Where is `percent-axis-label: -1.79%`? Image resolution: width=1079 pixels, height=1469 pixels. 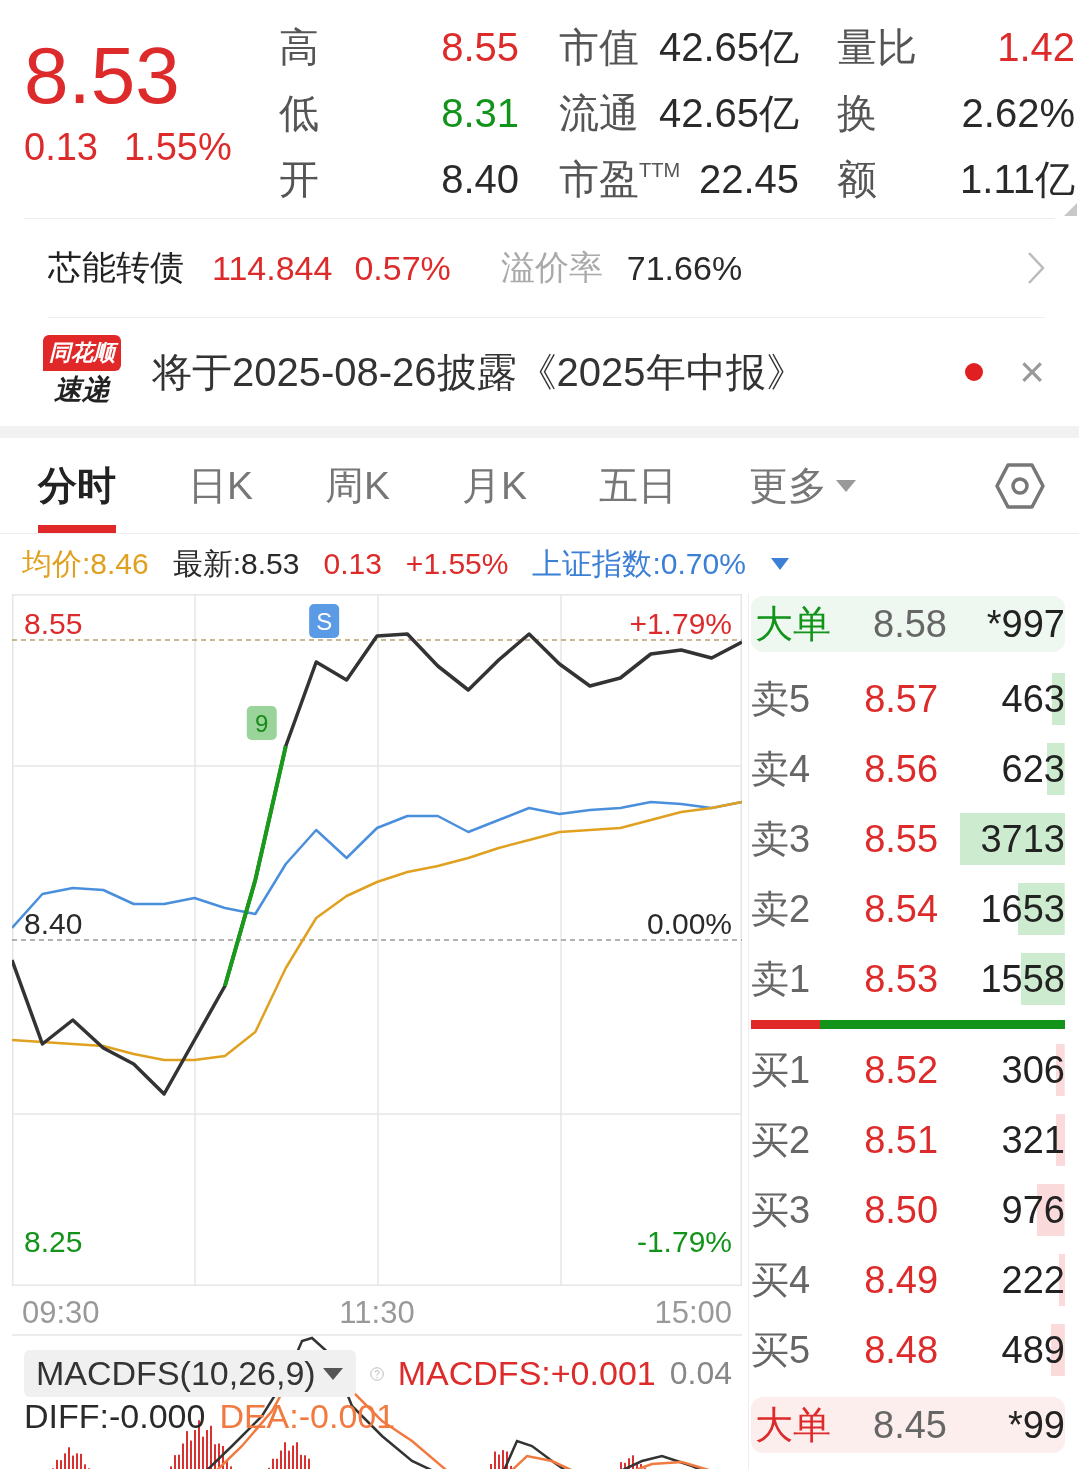 percent-axis-label: -1.79% is located at coordinates (684, 1241).